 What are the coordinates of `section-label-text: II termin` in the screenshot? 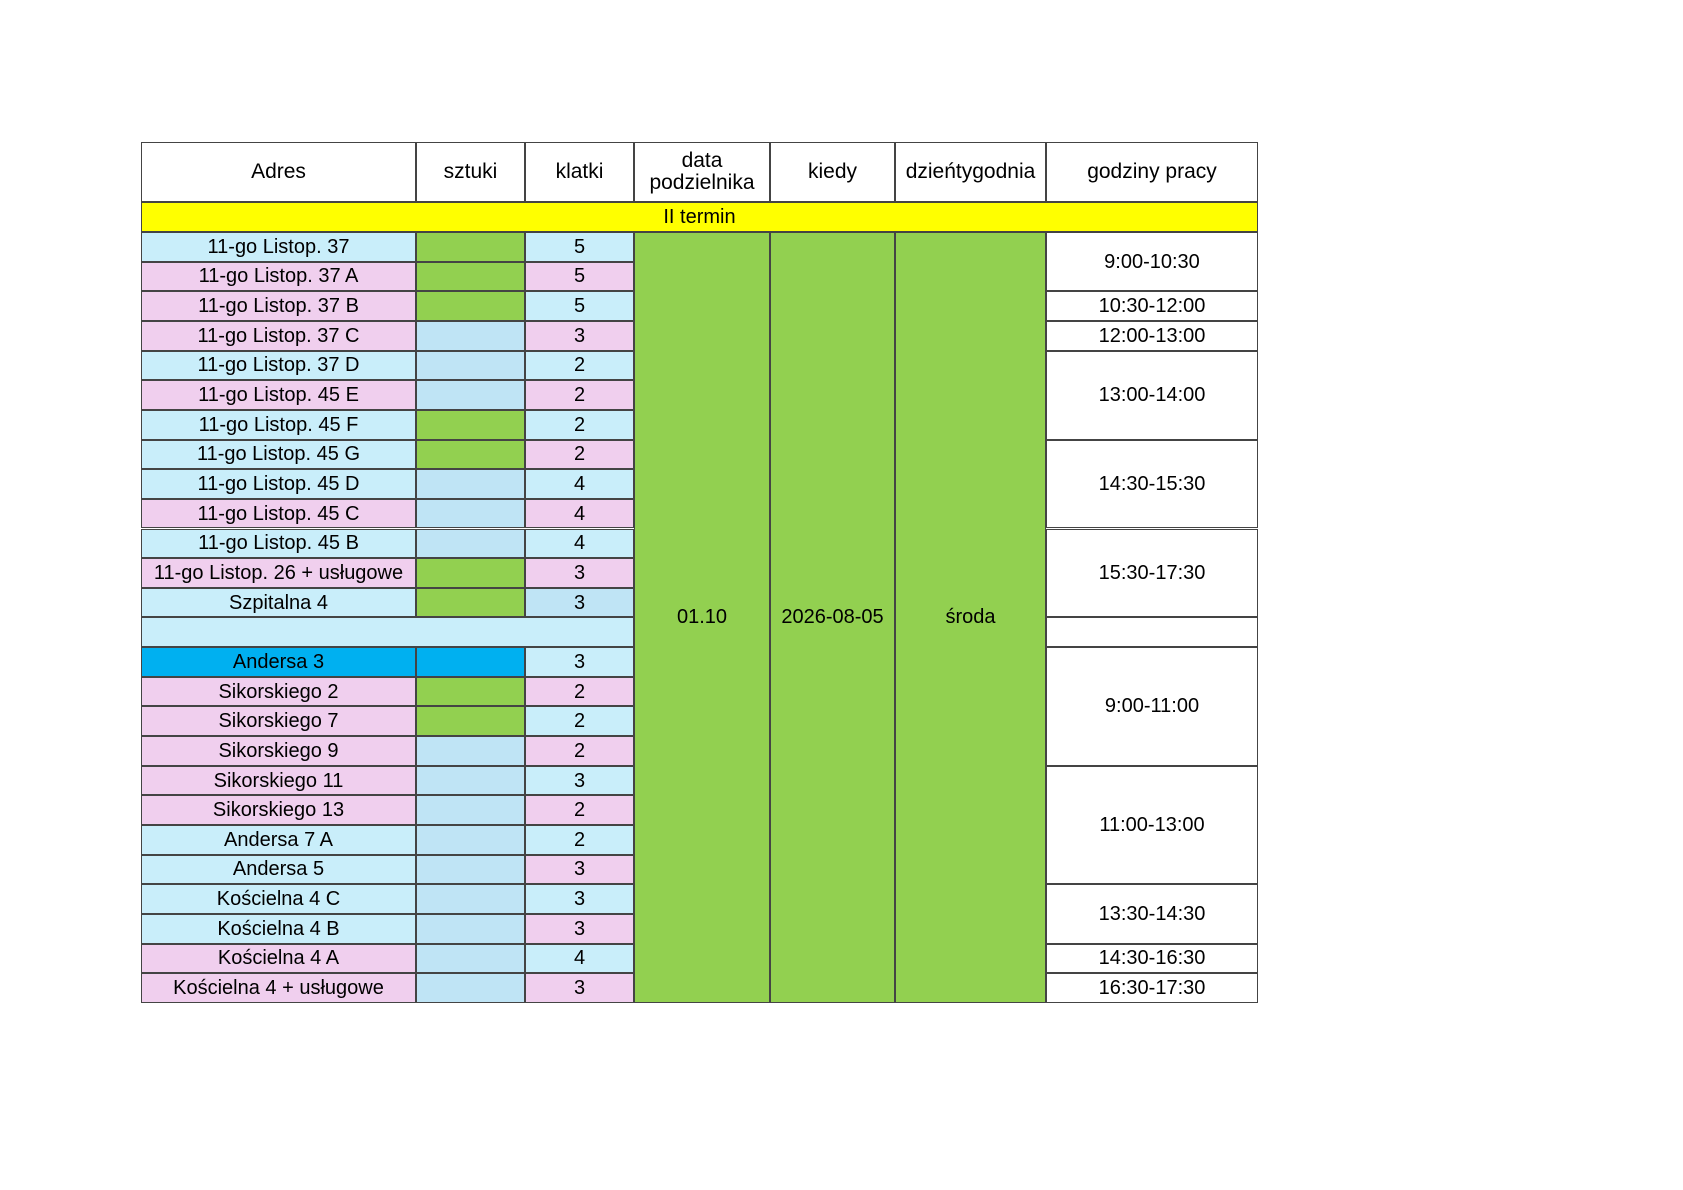 It's located at (699, 217).